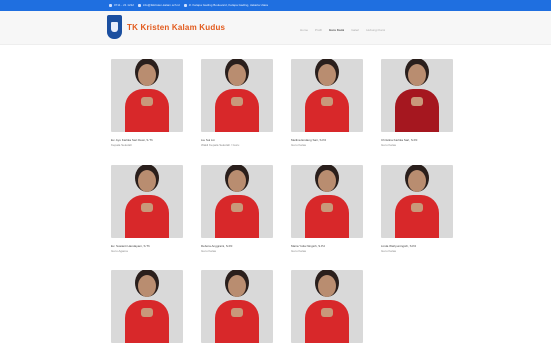  I want to click on mail-icon, so click(139, 5).